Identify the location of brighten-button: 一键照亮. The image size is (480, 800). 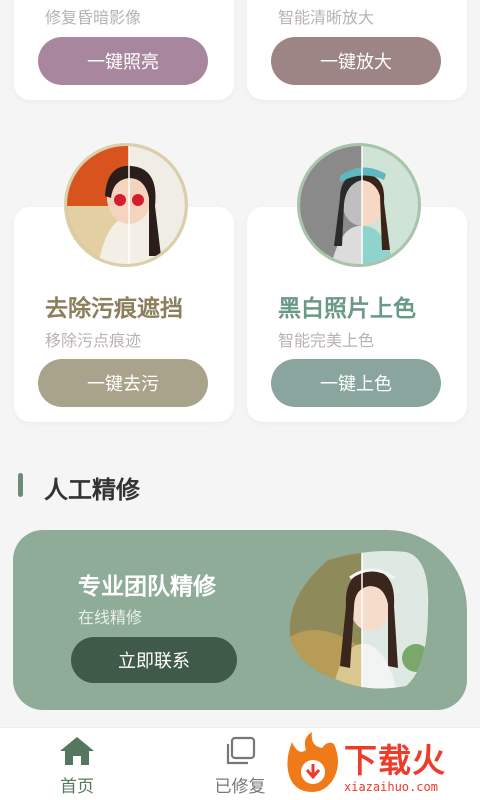
(123, 61).